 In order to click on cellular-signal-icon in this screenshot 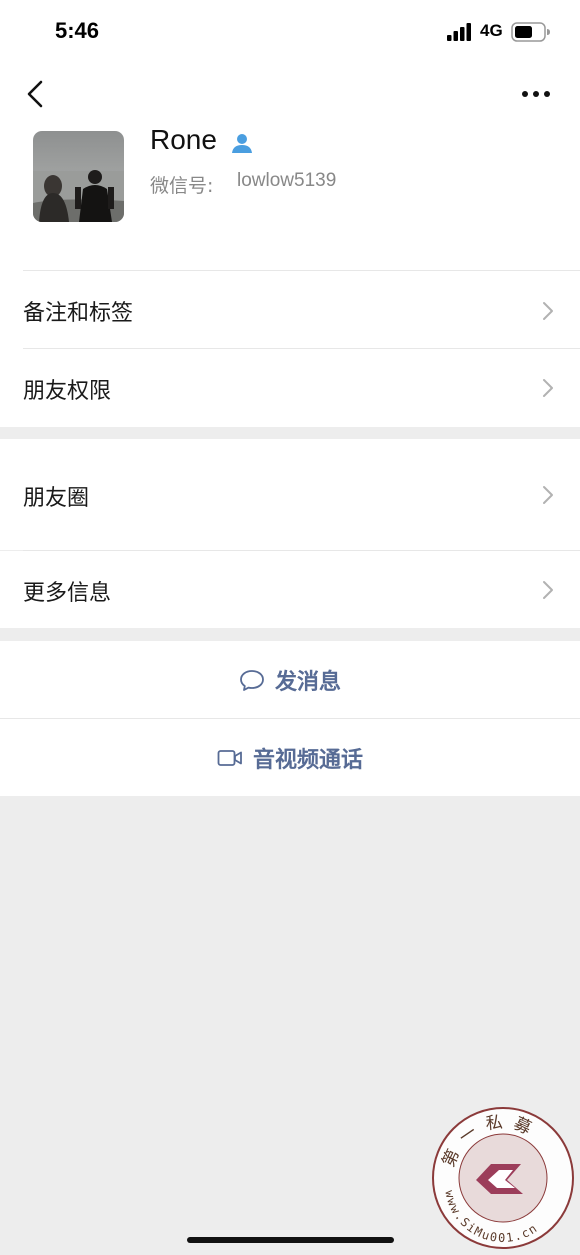, I will do `click(459, 32)`.